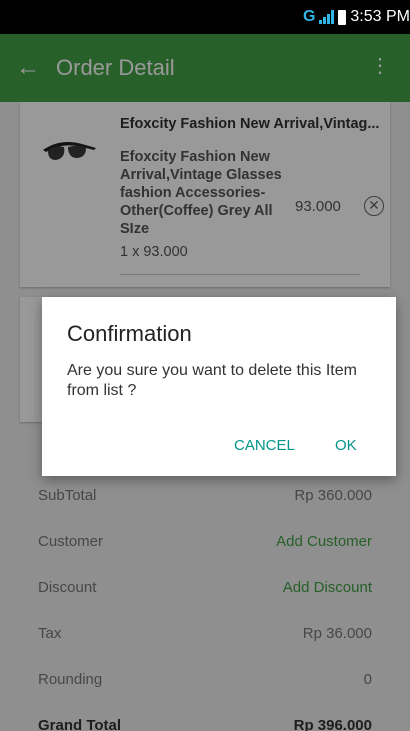 The height and width of the screenshot is (731, 410). Describe the element at coordinates (380, 16) in the screenshot. I see `status-time: 3:53 PM` at that location.